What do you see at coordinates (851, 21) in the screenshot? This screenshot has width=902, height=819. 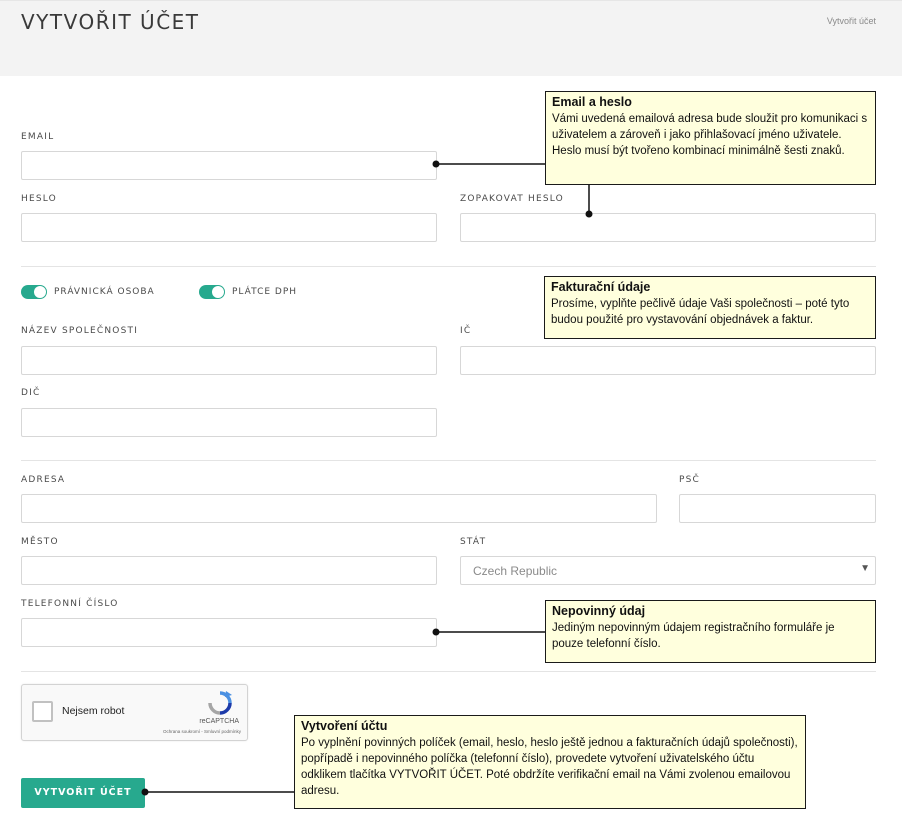 I see `breadcrumb: Vytvořit účet` at bounding box center [851, 21].